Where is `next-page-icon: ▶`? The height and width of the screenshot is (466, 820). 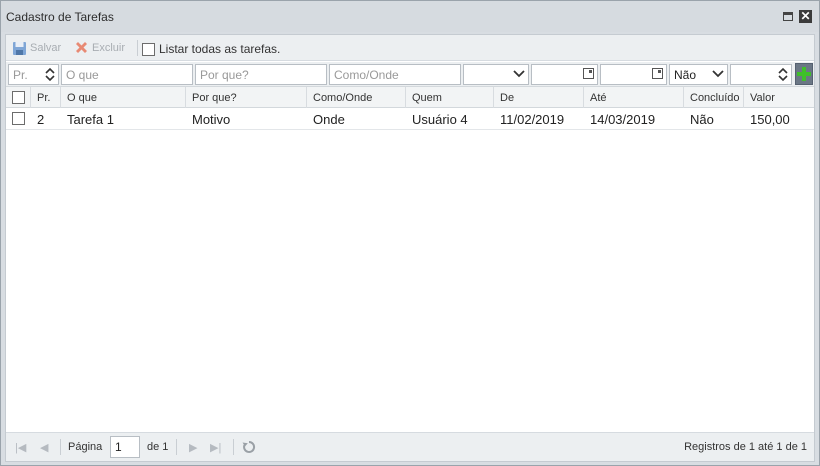
next-page-icon: ▶ is located at coordinates (193, 447).